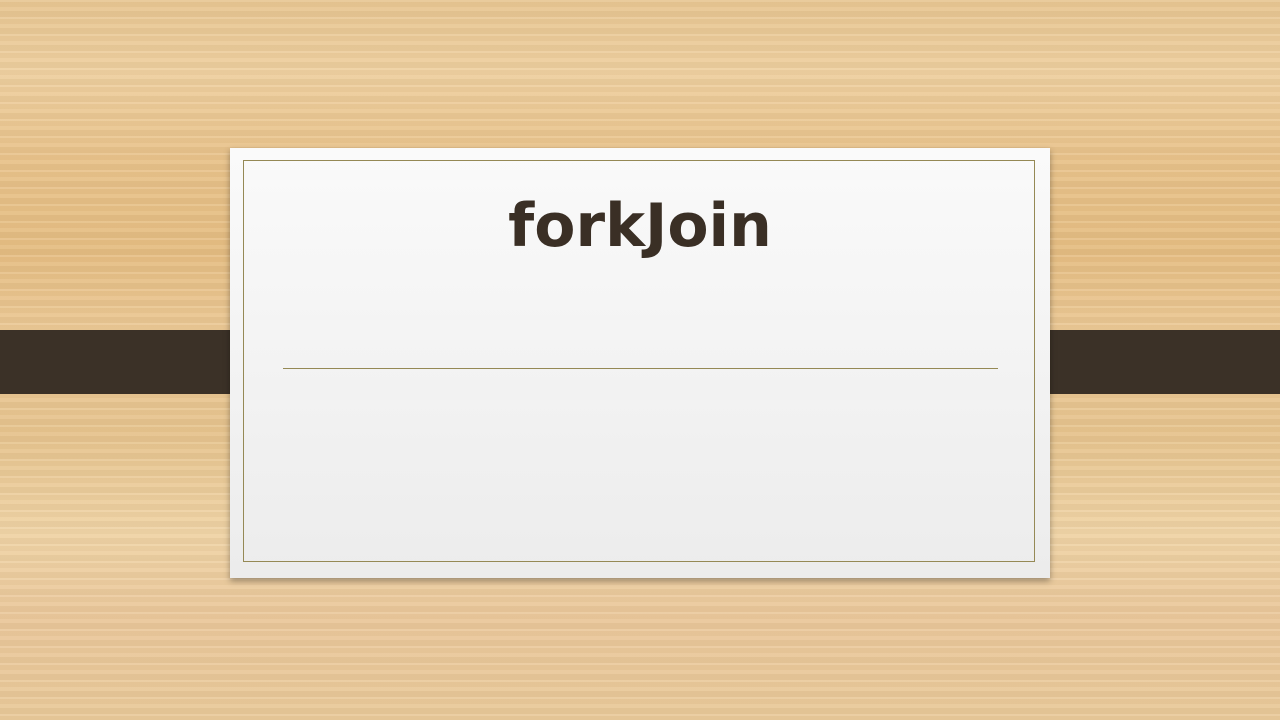 Image resolution: width=1280 pixels, height=720 pixels. Describe the element at coordinates (1151, 362) in the screenshot. I see `right-dark-band` at that location.